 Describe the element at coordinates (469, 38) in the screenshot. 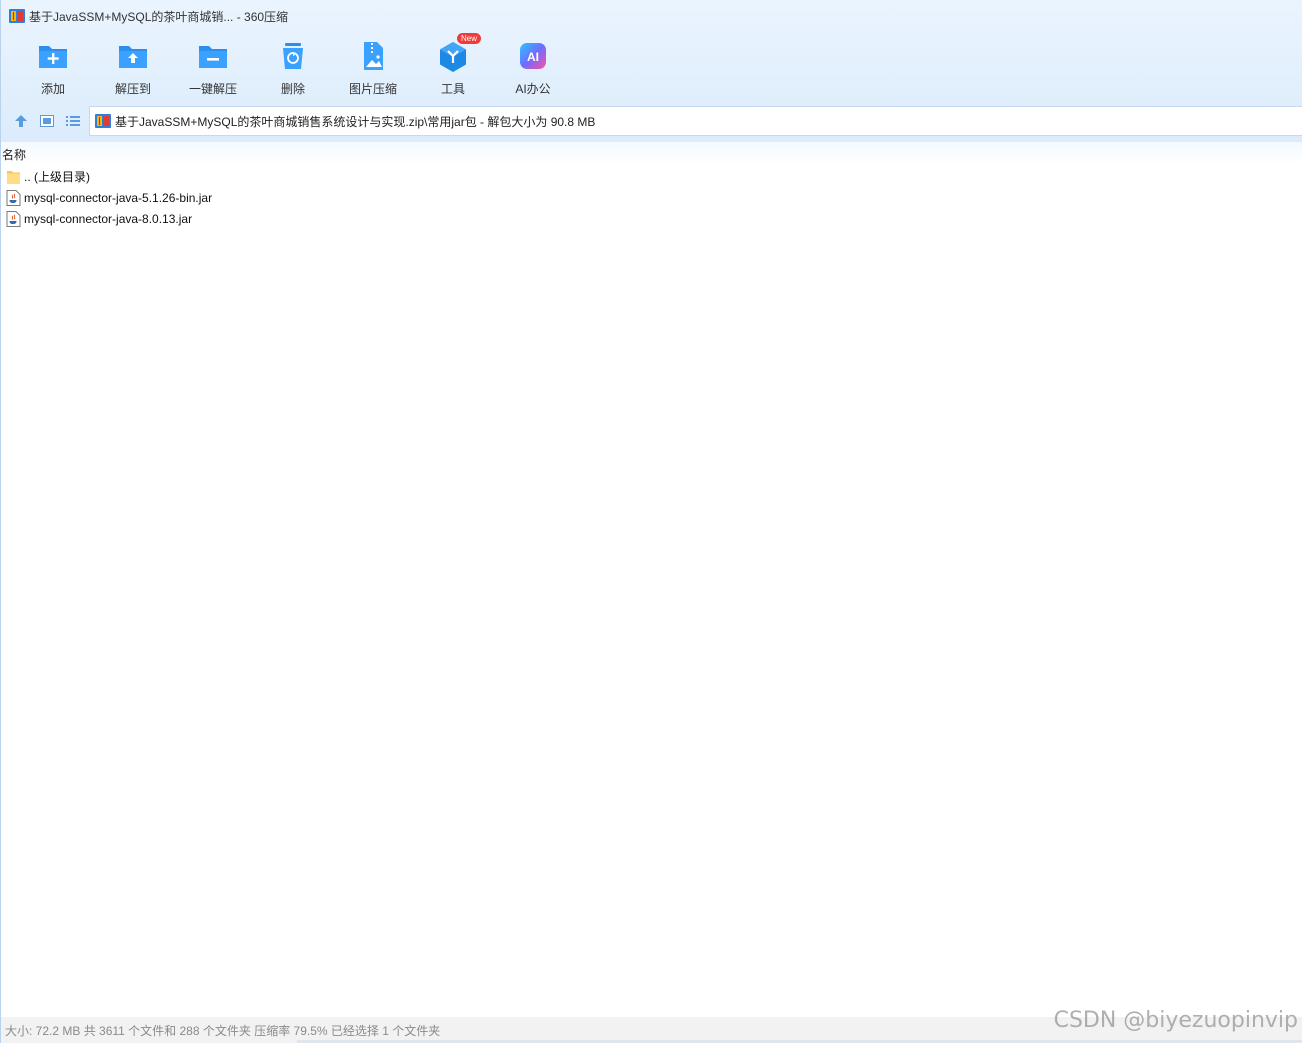

I see `new-badge: New` at that location.